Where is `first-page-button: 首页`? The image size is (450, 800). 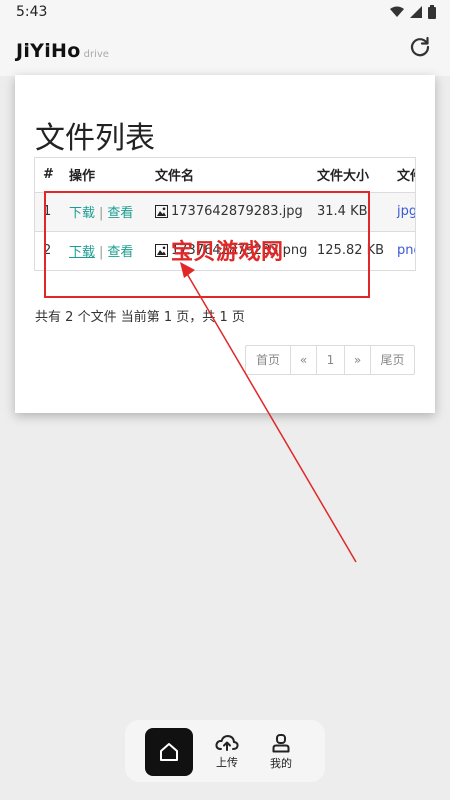 first-page-button: 首页 is located at coordinates (268, 360).